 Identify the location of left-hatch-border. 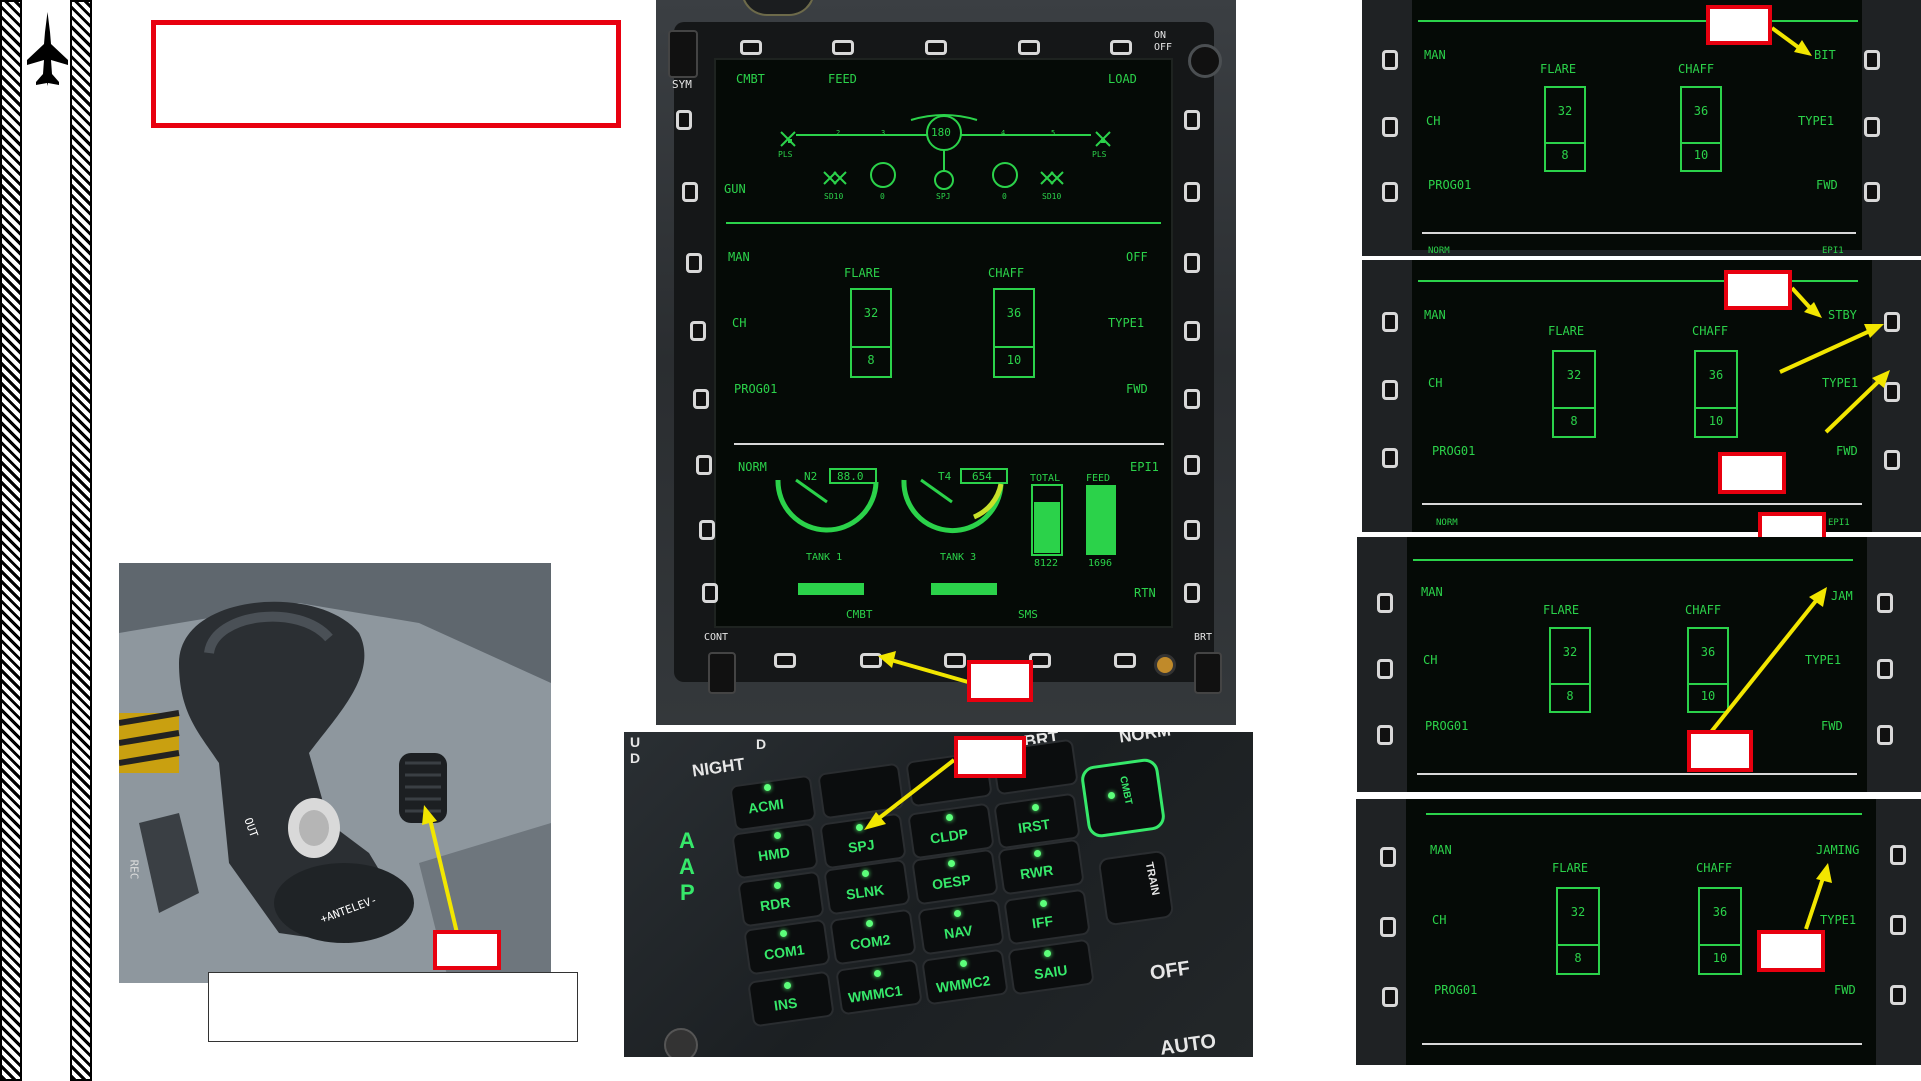
(11, 540).